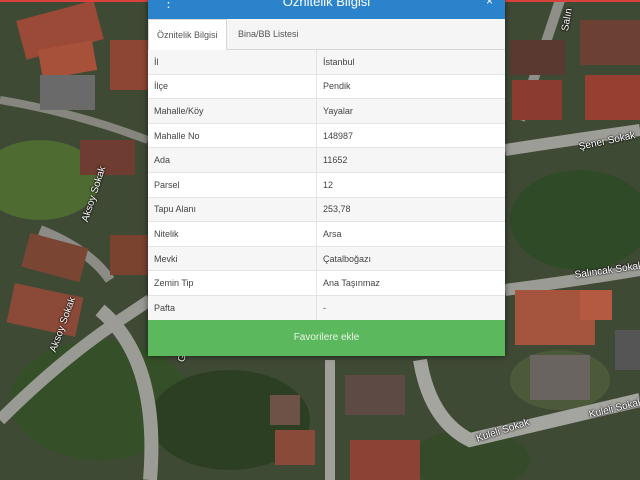 This screenshot has width=640, height=480. I want to click on close-icon: ×, so click(489, 4).